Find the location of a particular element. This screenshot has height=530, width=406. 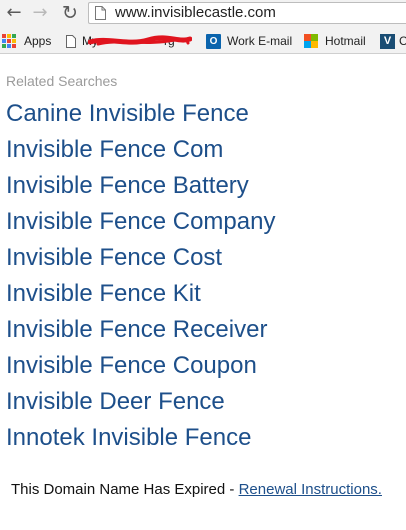

list-item: Invisible Fence Cost is located at coordinates (140, 258).